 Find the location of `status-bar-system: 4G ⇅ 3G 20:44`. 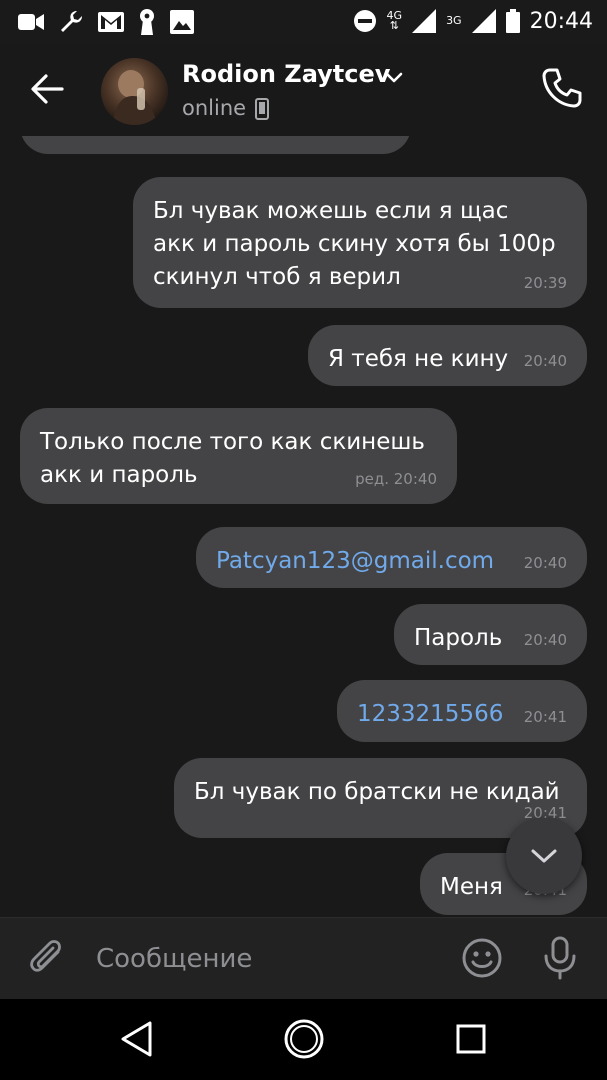

status-bar-system: 4G ⇅ 3G 20:44 is located at coordinates (473, 21).